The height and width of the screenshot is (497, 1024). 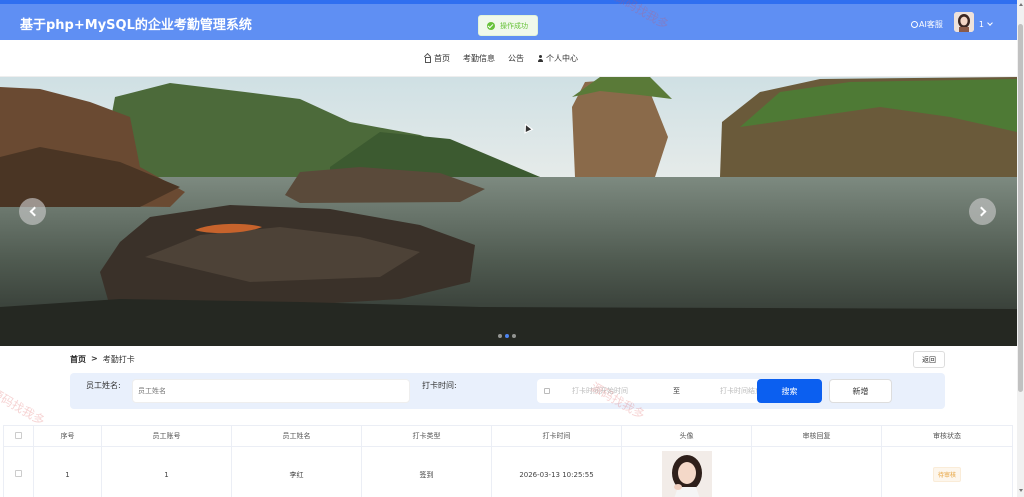 I want to click on status-badge: 待审核, so click(x=946, y=474).